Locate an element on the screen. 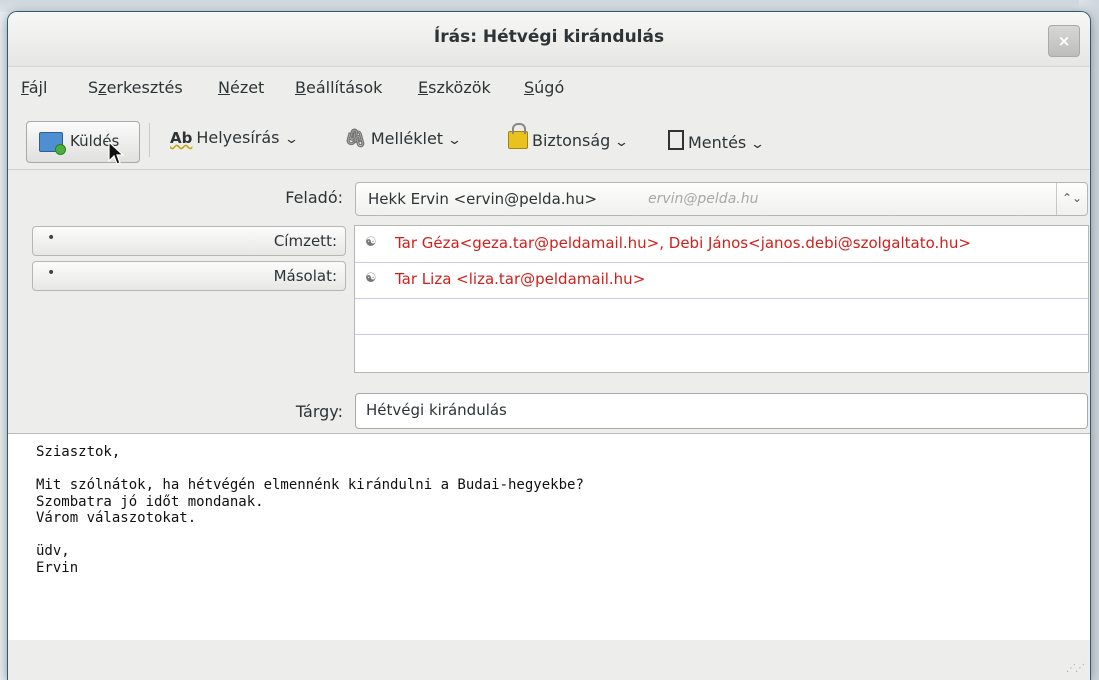 This screenshot has height=680, width=1099. toolbar-separator is located at coordinates (149, 140).